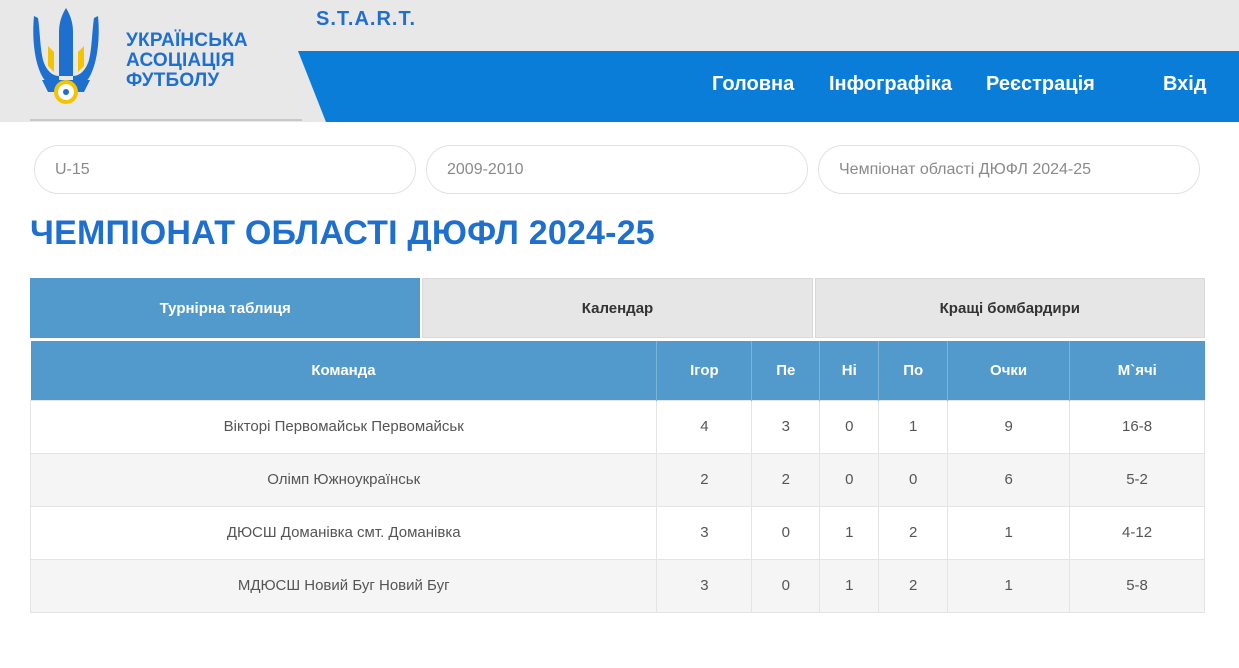 This screenshot has width=1239, height=668. I want to click on goals-cell: 5-2, so click(1137, 479).